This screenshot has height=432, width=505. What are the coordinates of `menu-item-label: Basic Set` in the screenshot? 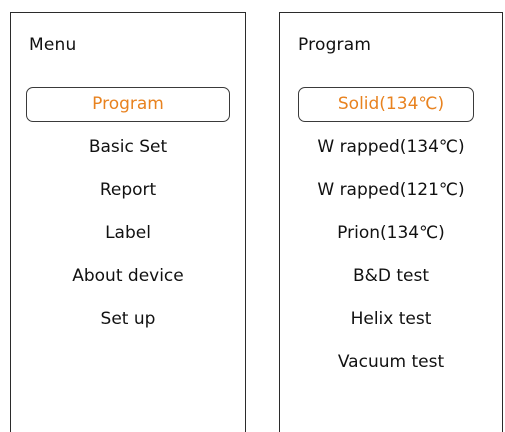 It's located at (128, 147).